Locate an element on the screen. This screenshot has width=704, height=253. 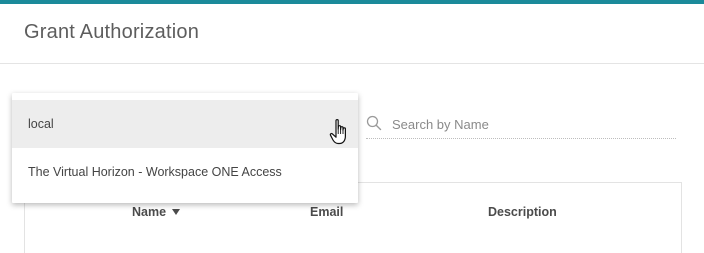
column-header-name-label: Name is located at coordinates (149, 212).